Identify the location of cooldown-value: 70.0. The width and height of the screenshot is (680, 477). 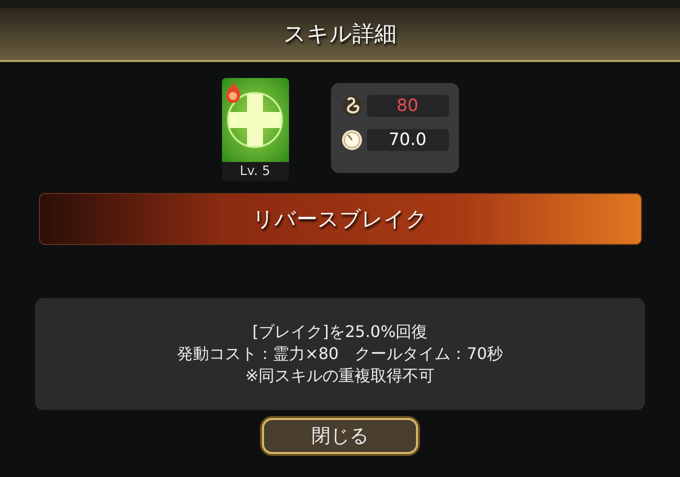
(407, 140).